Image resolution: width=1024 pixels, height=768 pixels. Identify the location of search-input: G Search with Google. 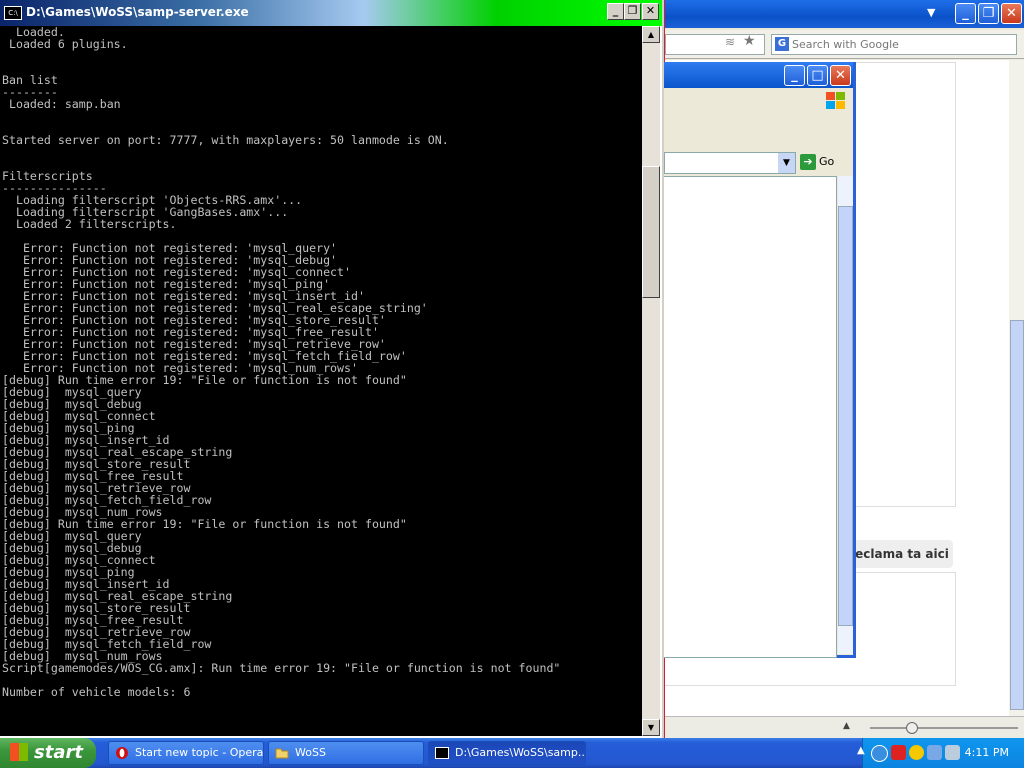
(894, 44).